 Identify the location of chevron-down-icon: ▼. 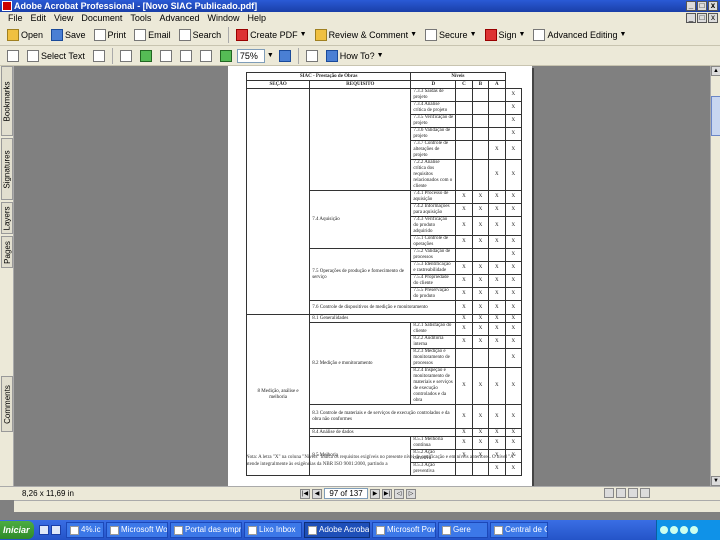
(414, 34).